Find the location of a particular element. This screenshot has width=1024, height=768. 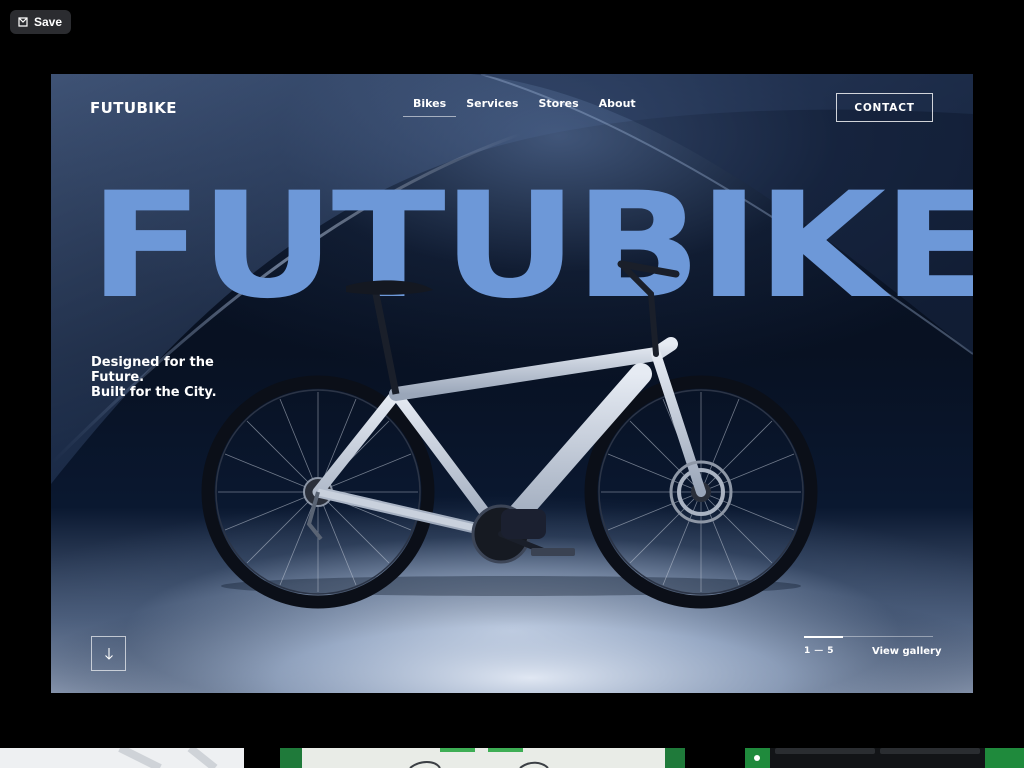

arrow-down-icon is located at coordinates (108, 653).